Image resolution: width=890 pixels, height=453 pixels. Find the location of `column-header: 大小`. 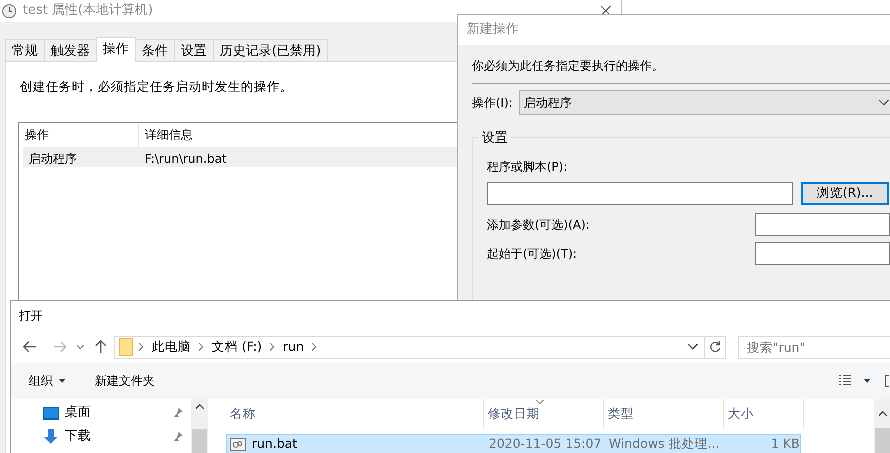

column-header: 大小 is located at coordinates (764, 414).